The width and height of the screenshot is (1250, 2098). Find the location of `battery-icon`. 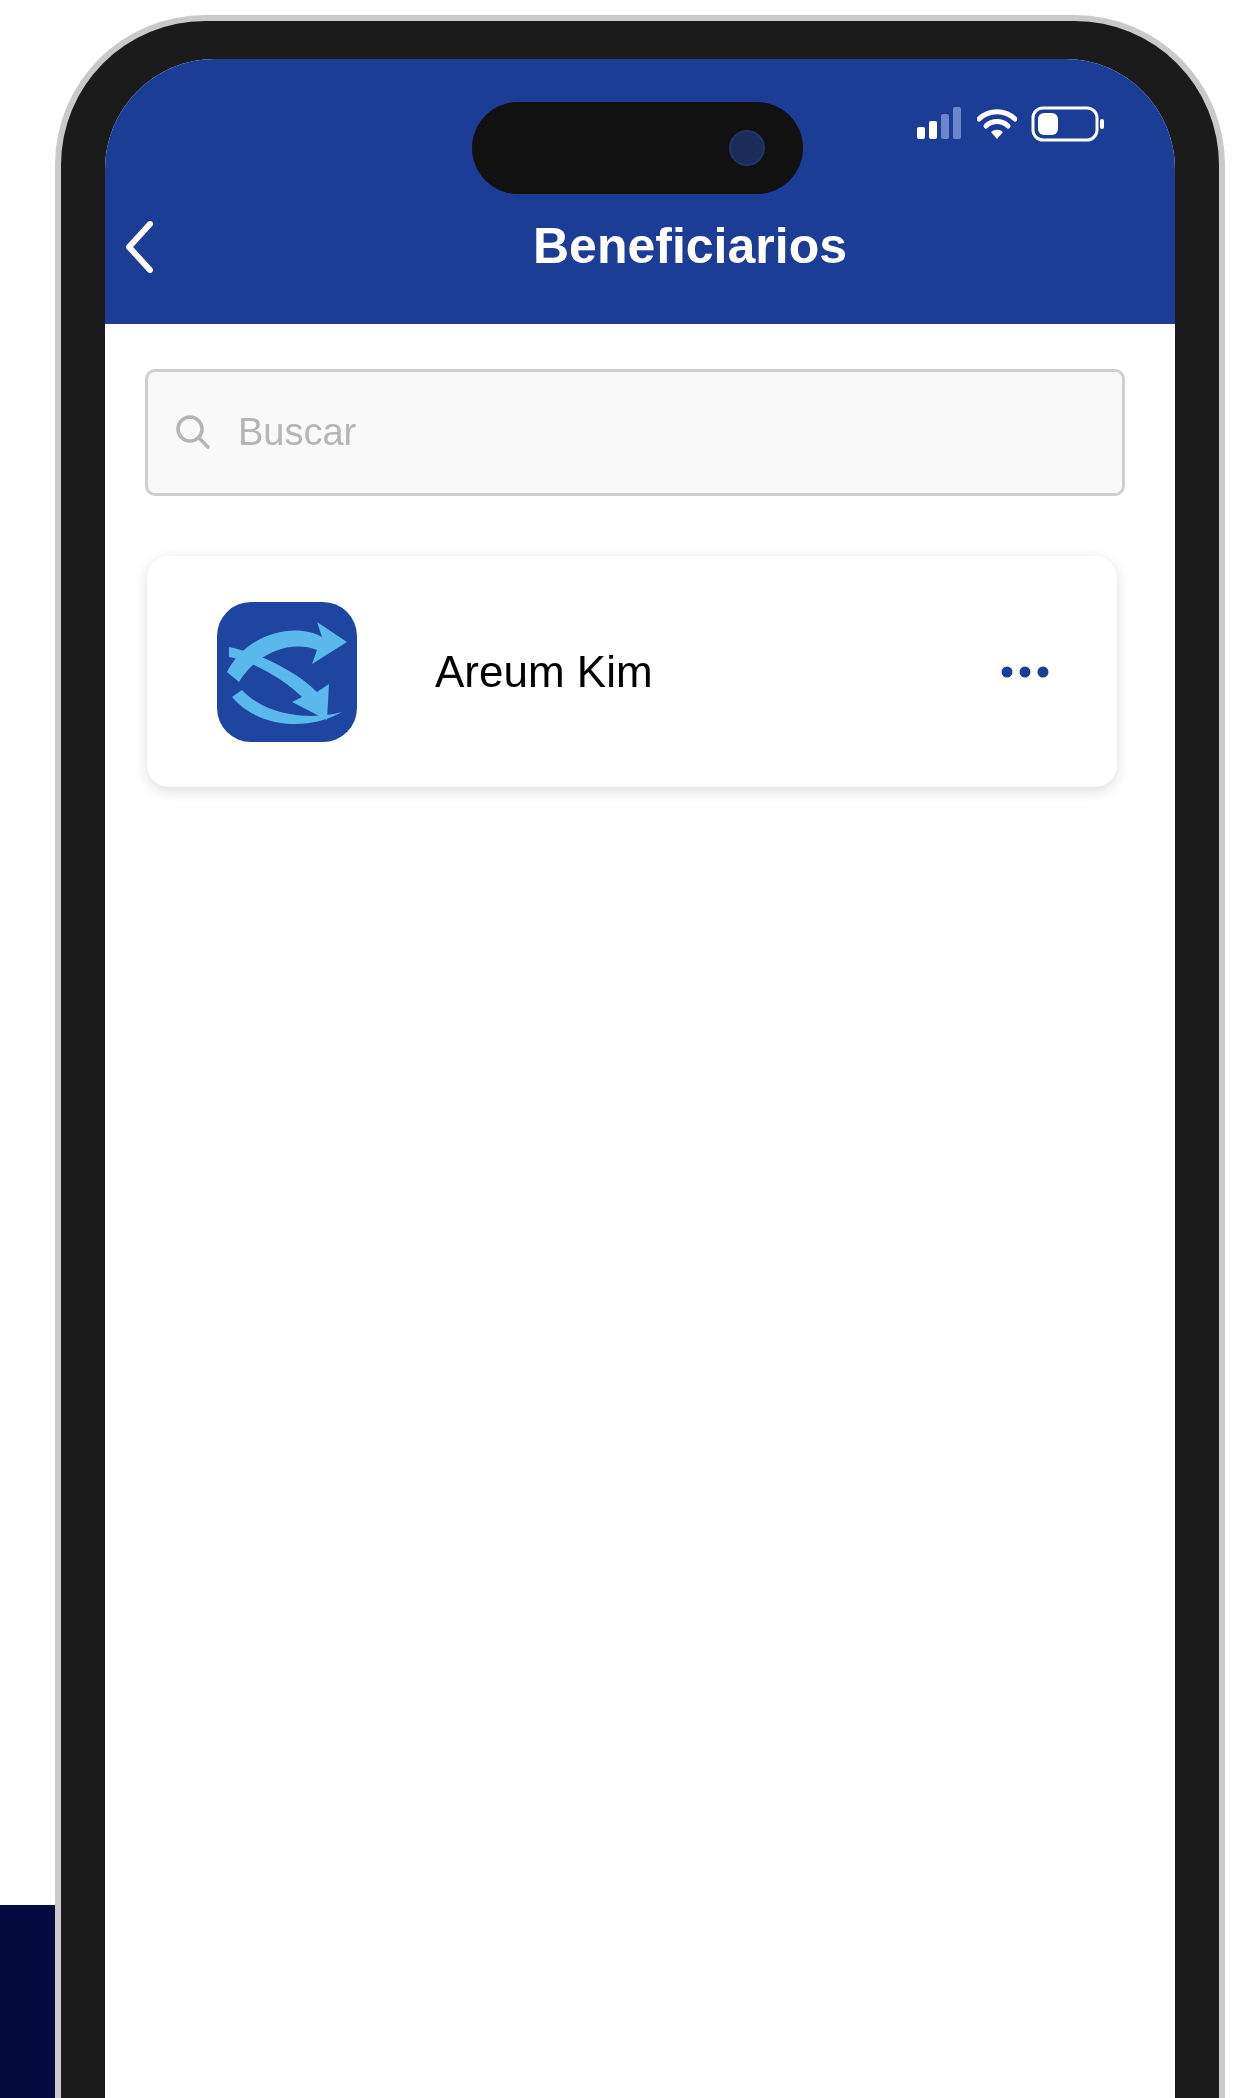

battery-icon is located at coordinates (1068, 124).